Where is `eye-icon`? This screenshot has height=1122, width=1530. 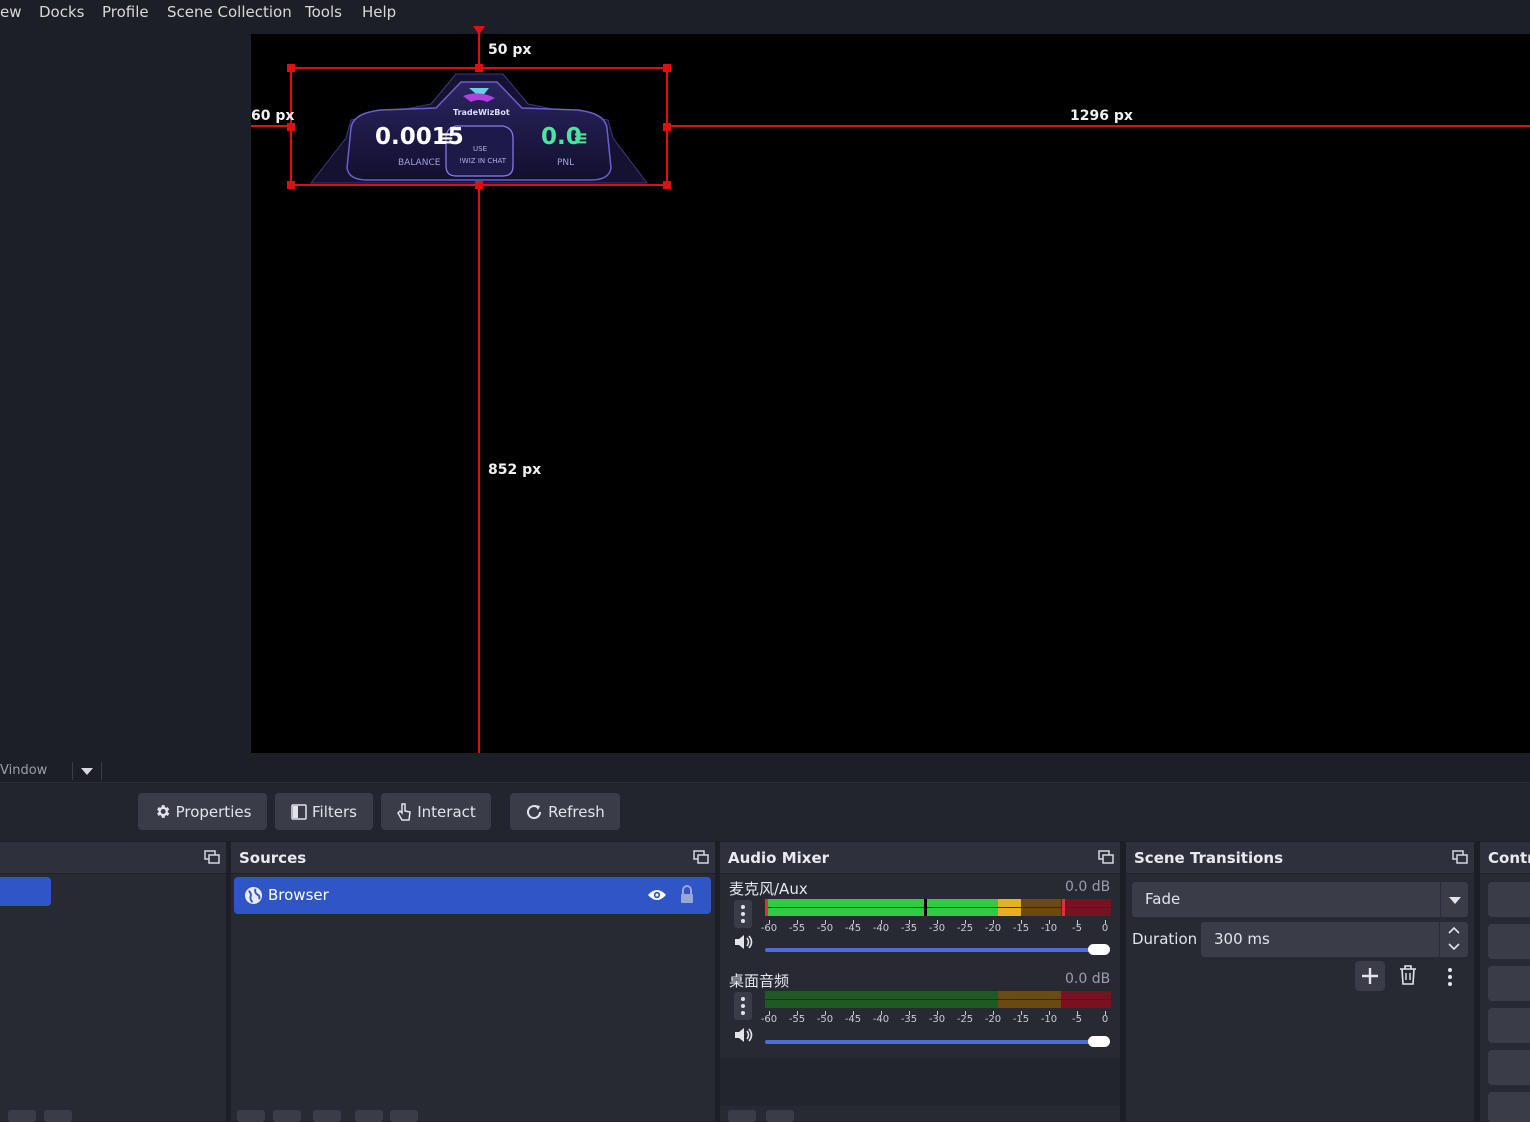 eye-icon is located at coordinates (657, 895).